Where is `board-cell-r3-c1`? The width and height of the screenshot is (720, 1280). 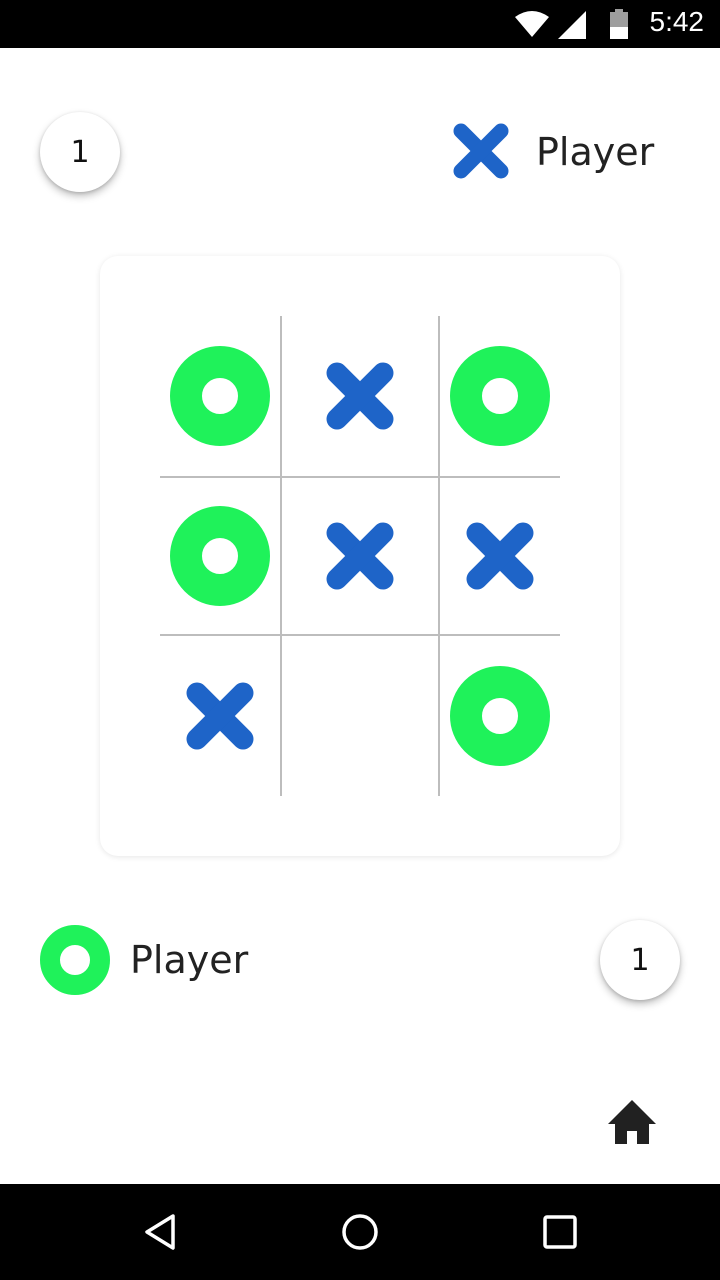 board-cell-r3-c1 is located at coordinates (220, 716).